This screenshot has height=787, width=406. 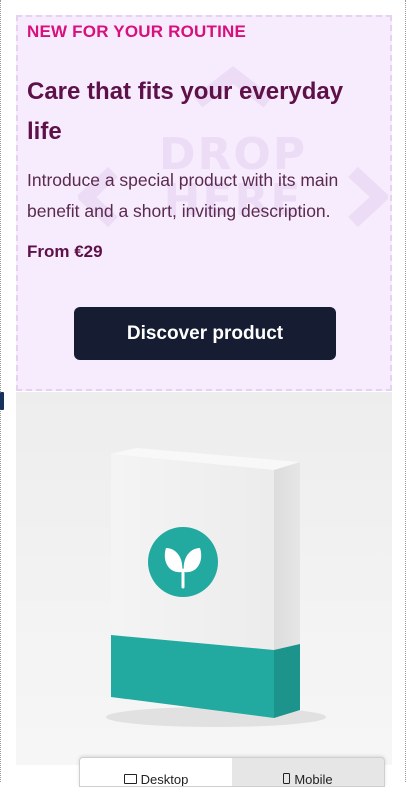 I want to click on desktop-icon, so click(x=130, y=779).